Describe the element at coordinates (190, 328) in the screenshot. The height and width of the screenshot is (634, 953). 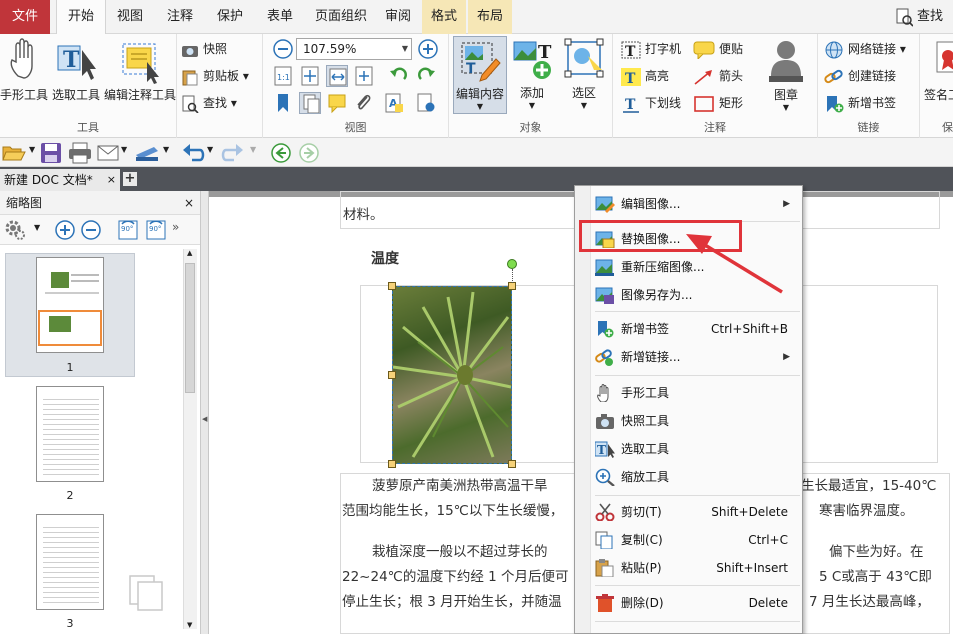
I see `scrollbar-thumb` at that location.